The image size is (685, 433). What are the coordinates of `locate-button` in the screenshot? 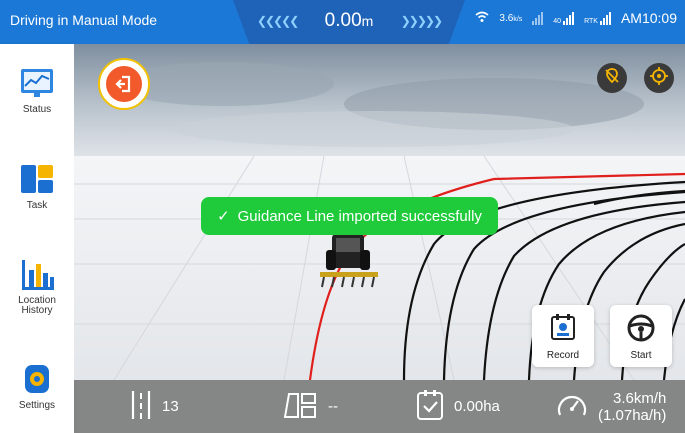 It's located at (659, 78).